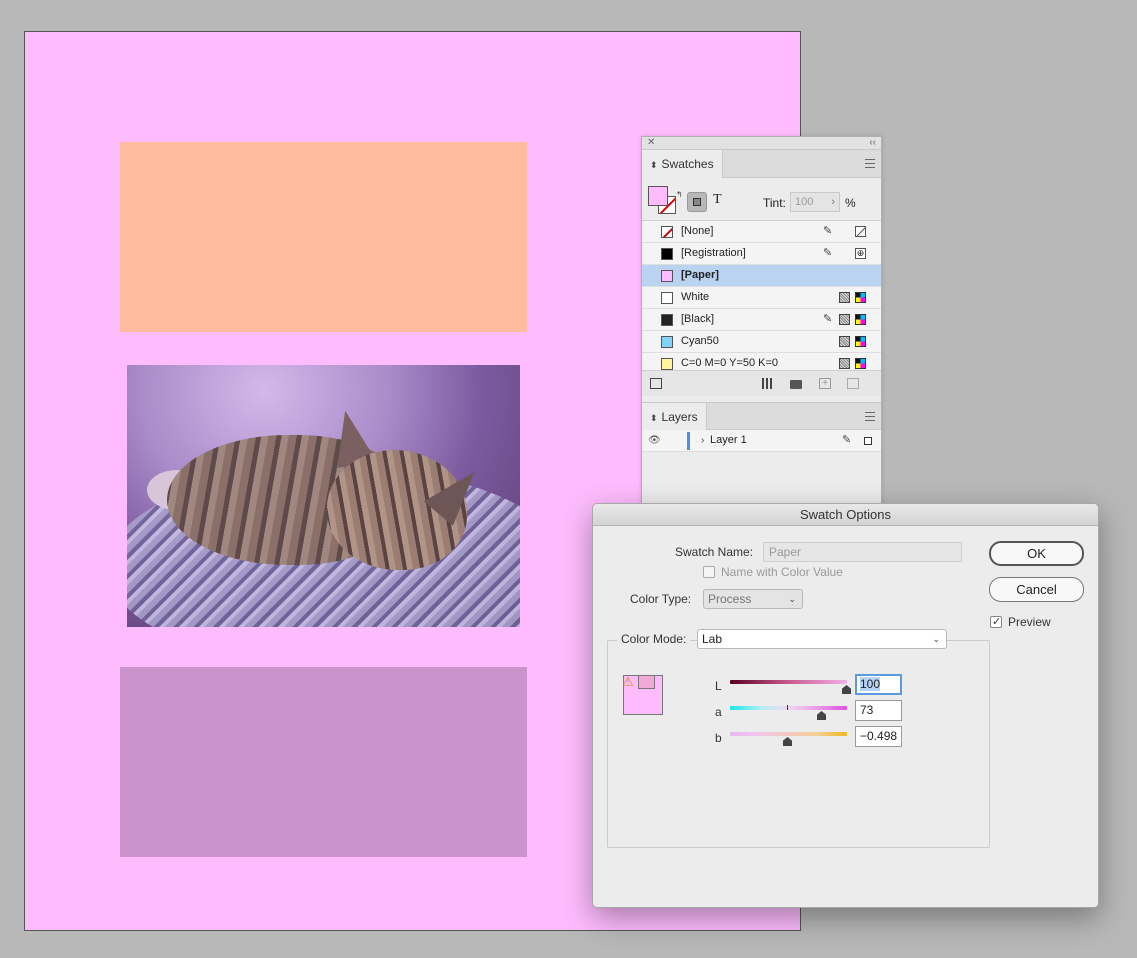 The width and height of the screenshot is (1137, 958). I want to click on color-preview-out-of-gamut, so click(646, 682).